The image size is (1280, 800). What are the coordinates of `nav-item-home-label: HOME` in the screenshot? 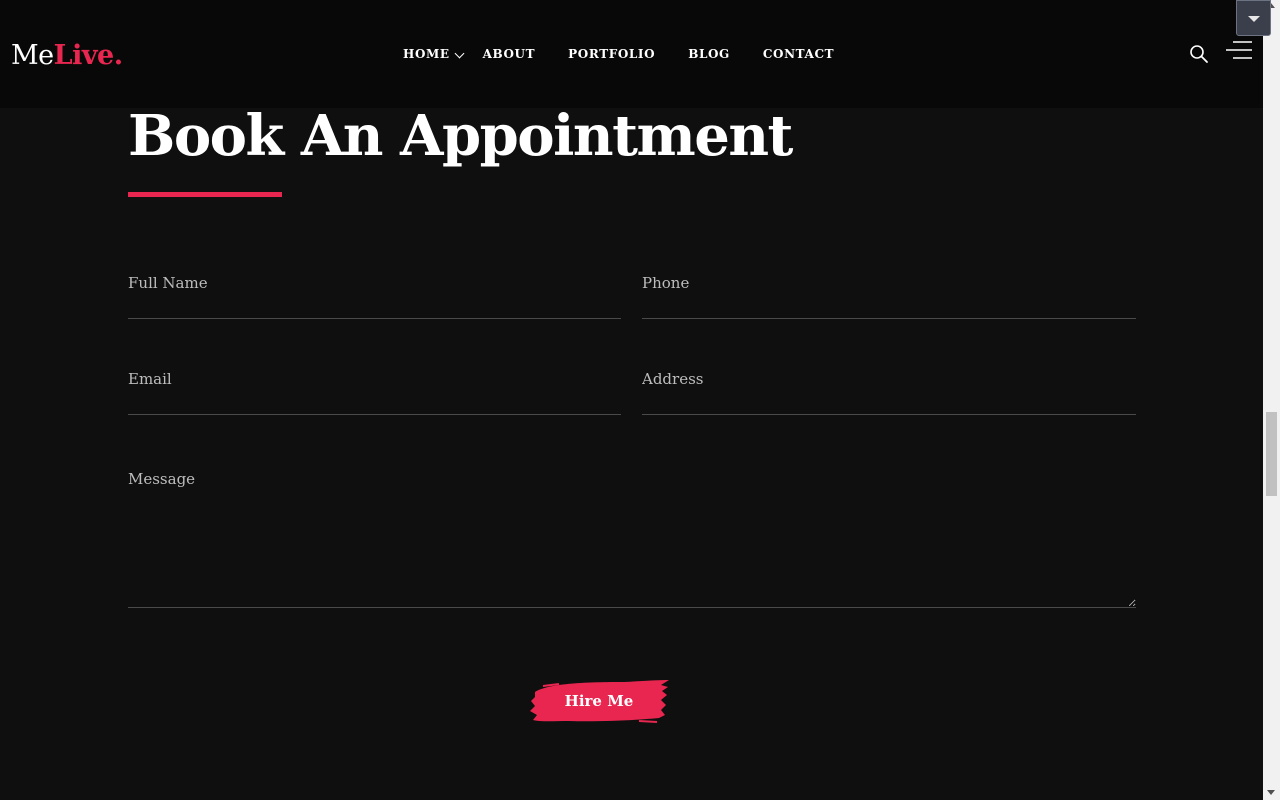 It's located at (426, 54).